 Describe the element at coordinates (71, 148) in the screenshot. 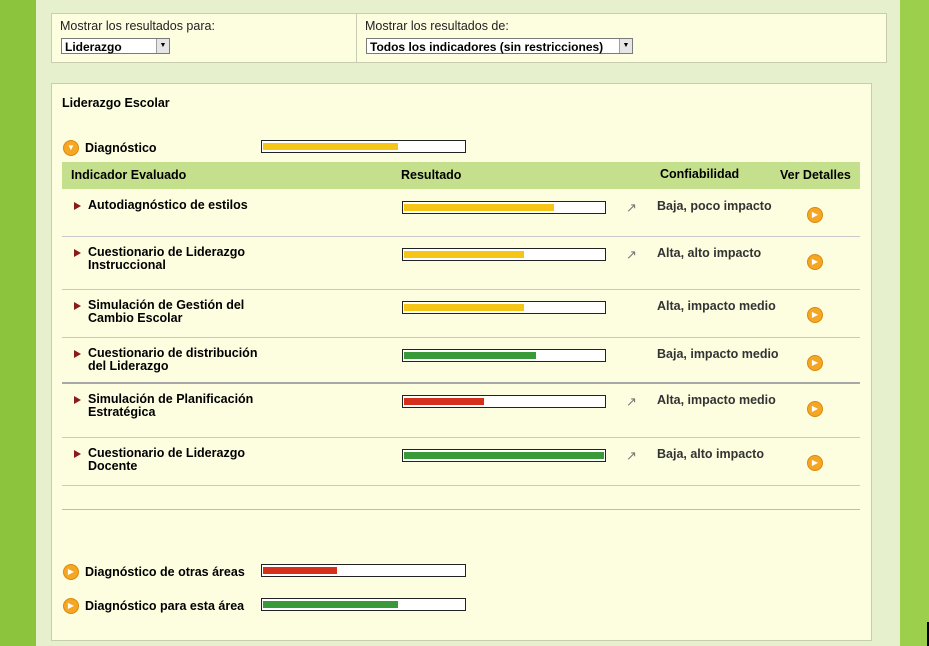

I see `expand-icon: ▼` at that location.